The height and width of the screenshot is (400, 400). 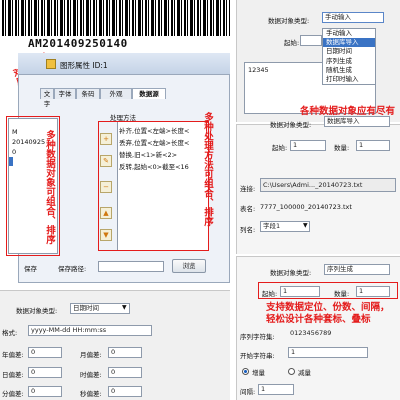 I want to click on db-type-label: 数据对象类型:, so click(x=291, y=125).